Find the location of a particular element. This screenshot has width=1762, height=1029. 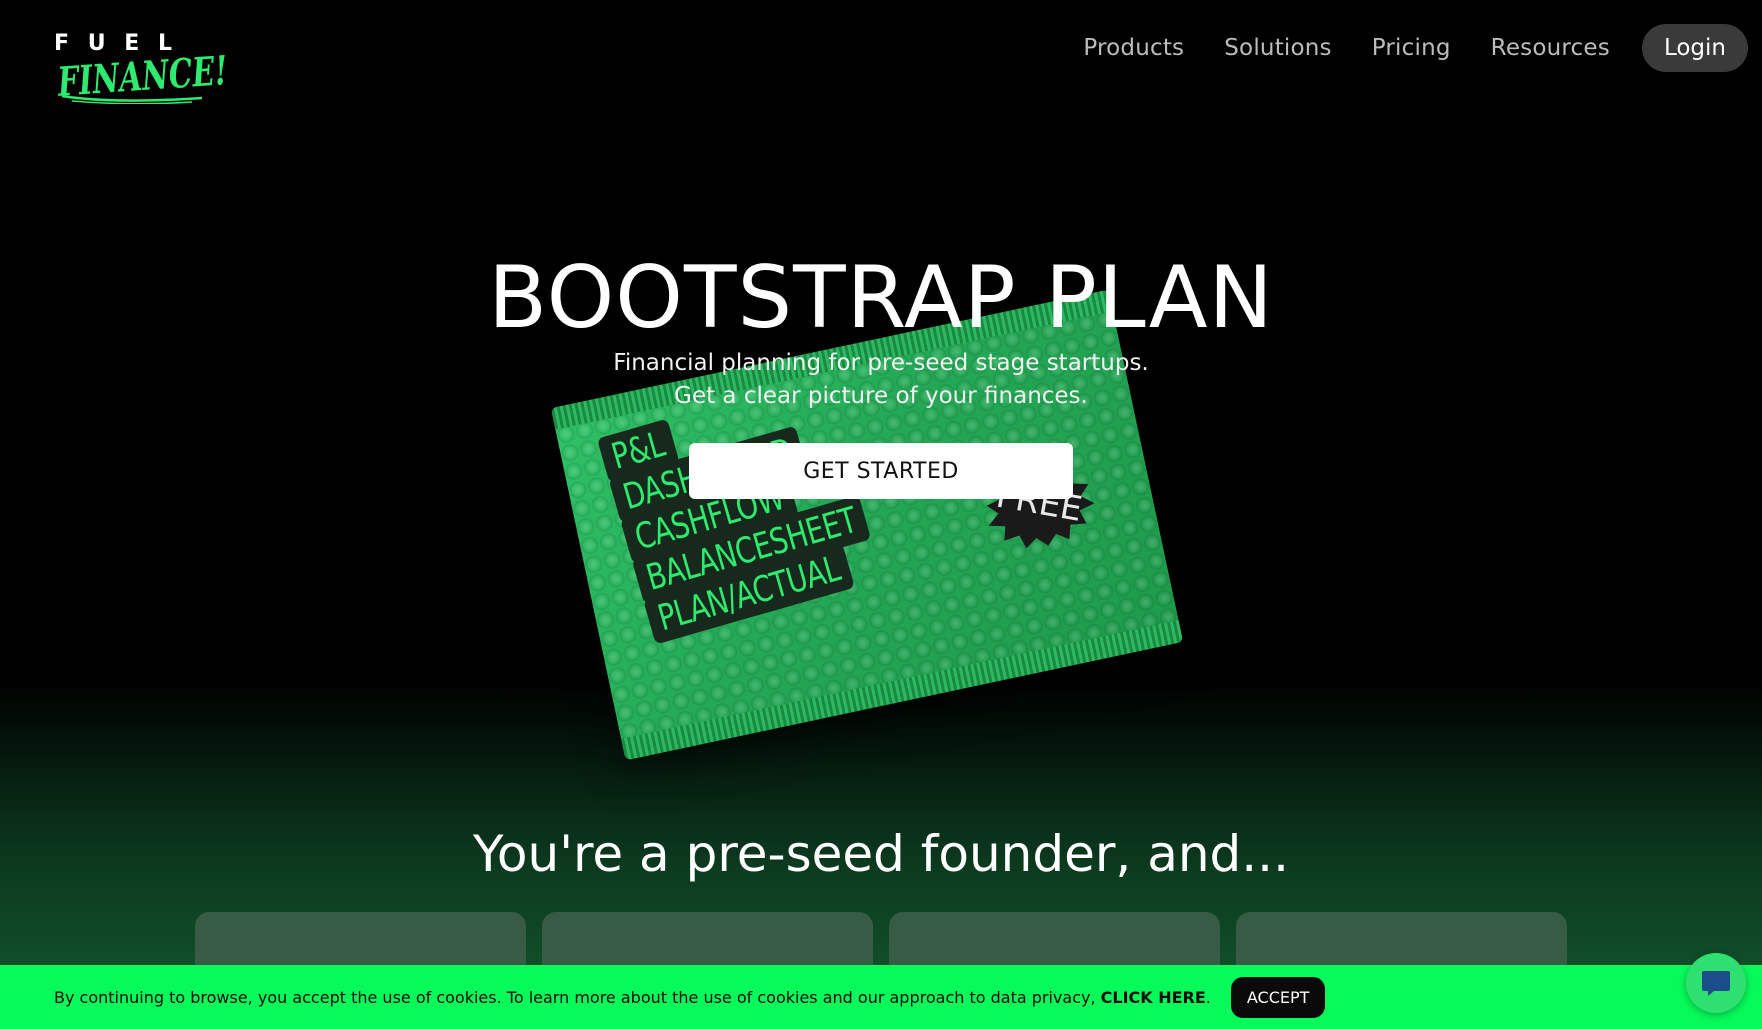

nav-pricing: Pricing is located at coordinates (1411, 48).